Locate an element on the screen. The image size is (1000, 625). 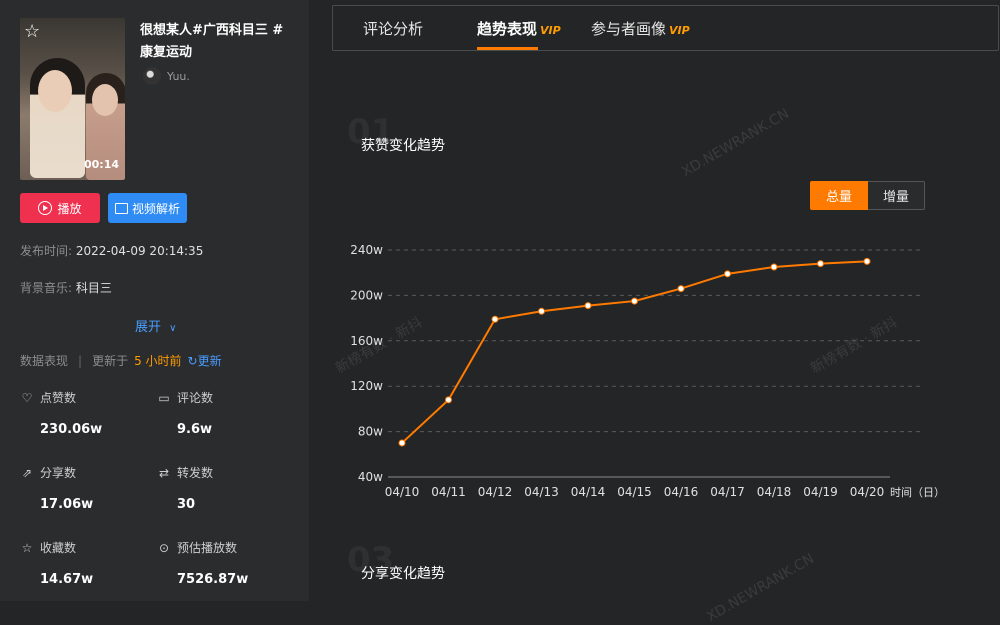
x-tick-label: 04/11 is located at coordinates (448, 492).